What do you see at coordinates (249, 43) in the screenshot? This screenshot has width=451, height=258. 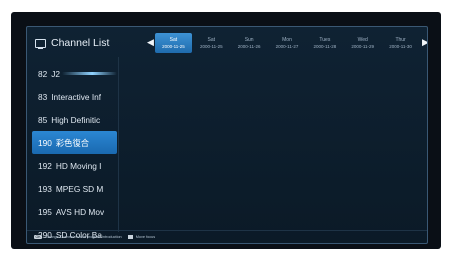 I see `day-tab: Sun 2000-11-26` at bounding box center [249, 43].